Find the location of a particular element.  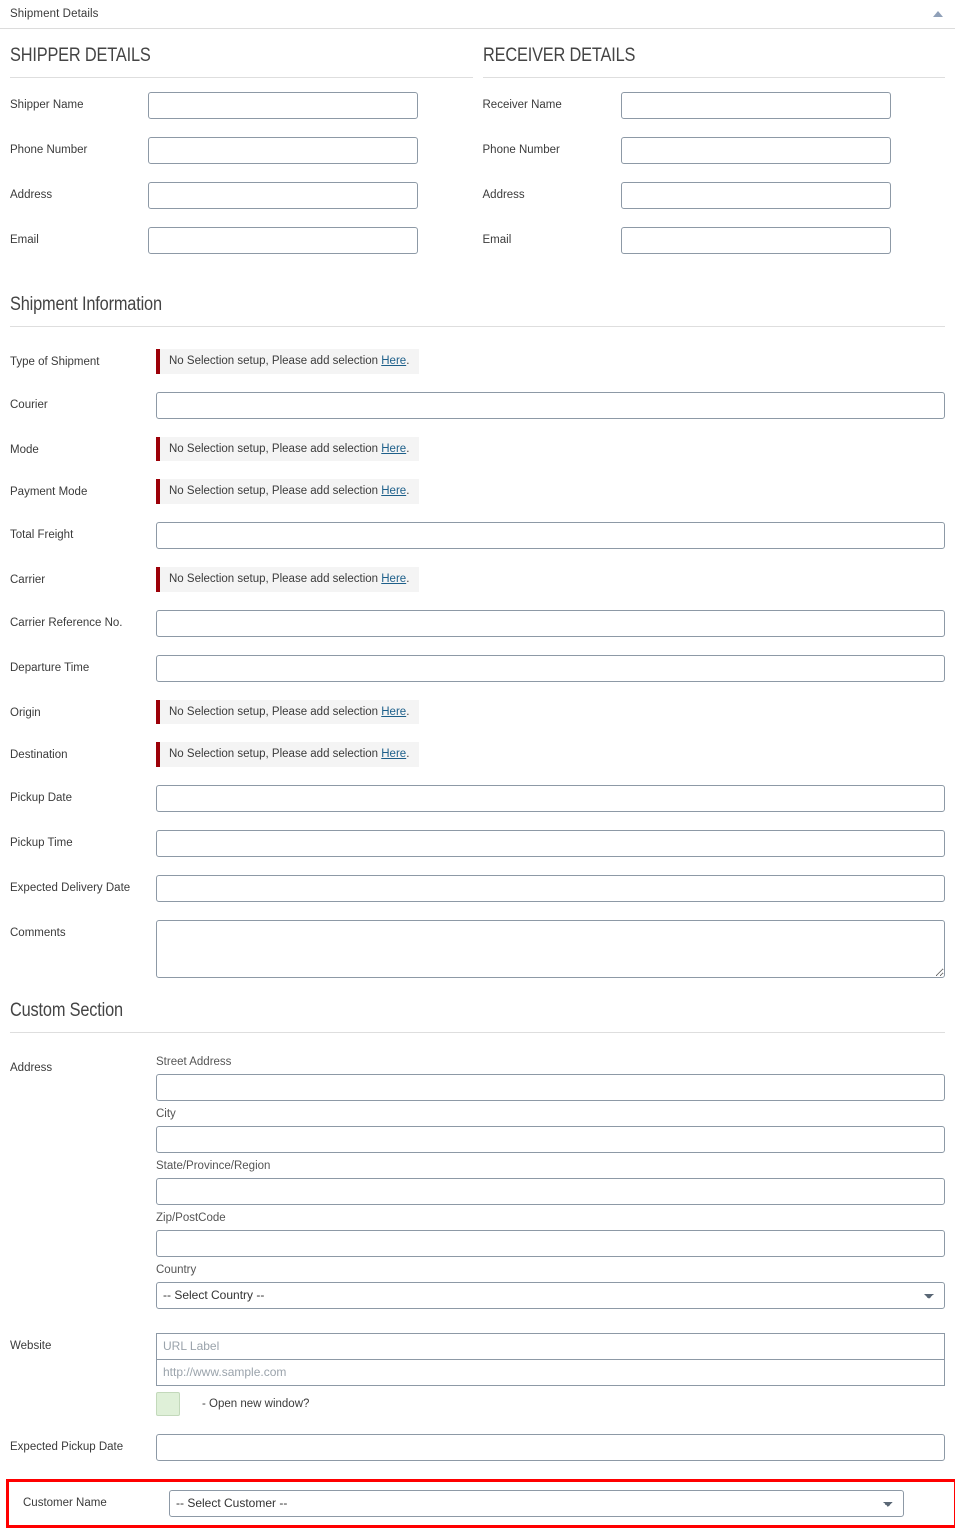

receiver-email-input is located at coordinates (755, 240).